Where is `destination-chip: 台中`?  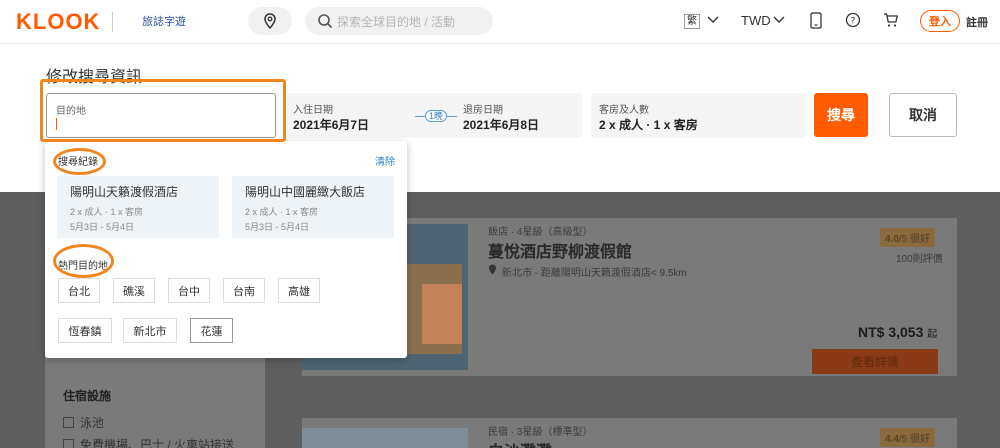
destination-chip: 台中 is located at coordinates (189, 290).